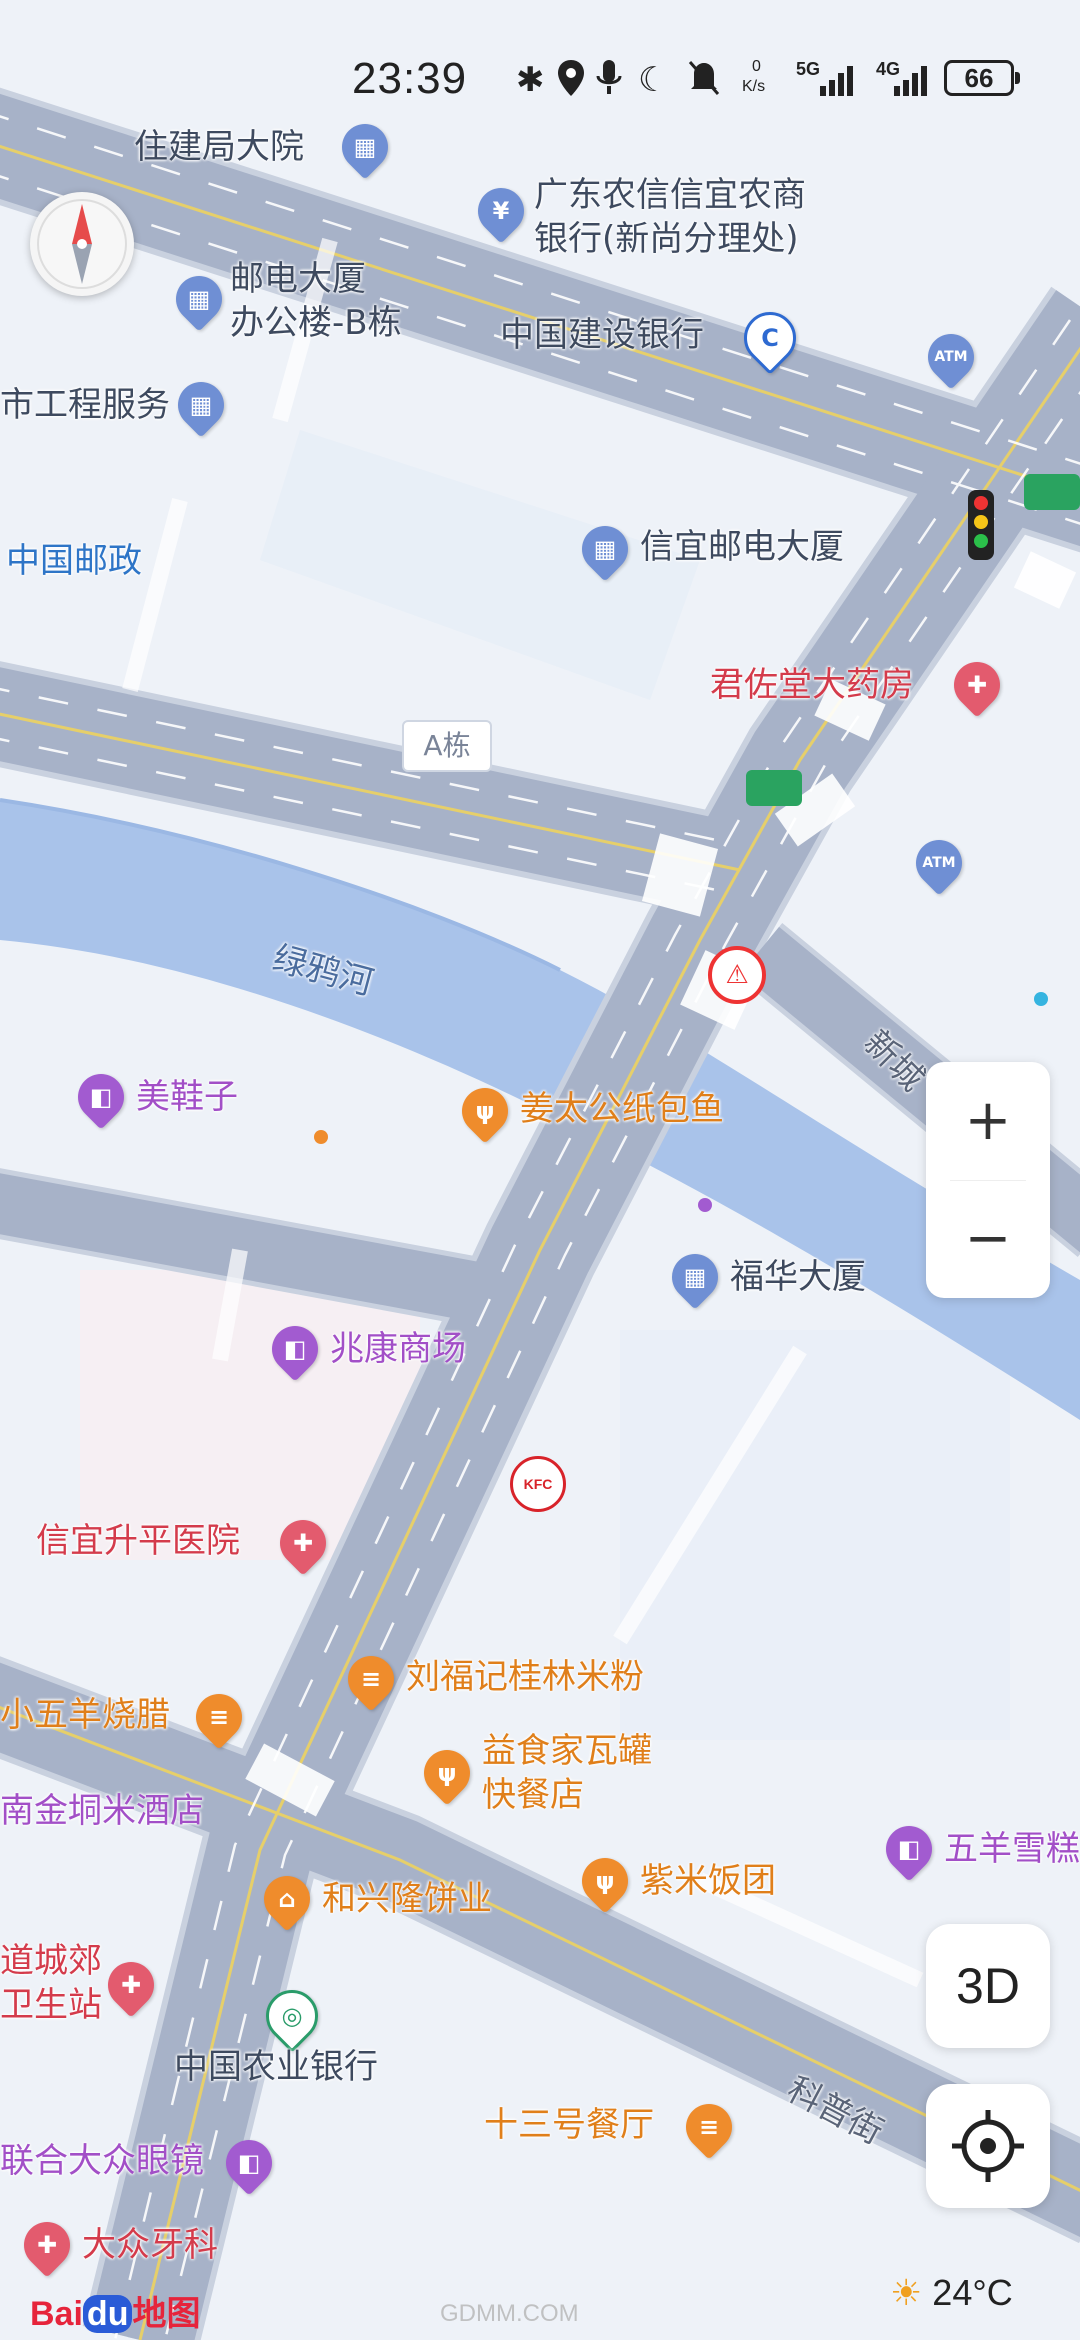 This screenshot has height=2340, width=1080. I want to click on poi-shisanhao: 十三号餐厅, so click(569, 2125).